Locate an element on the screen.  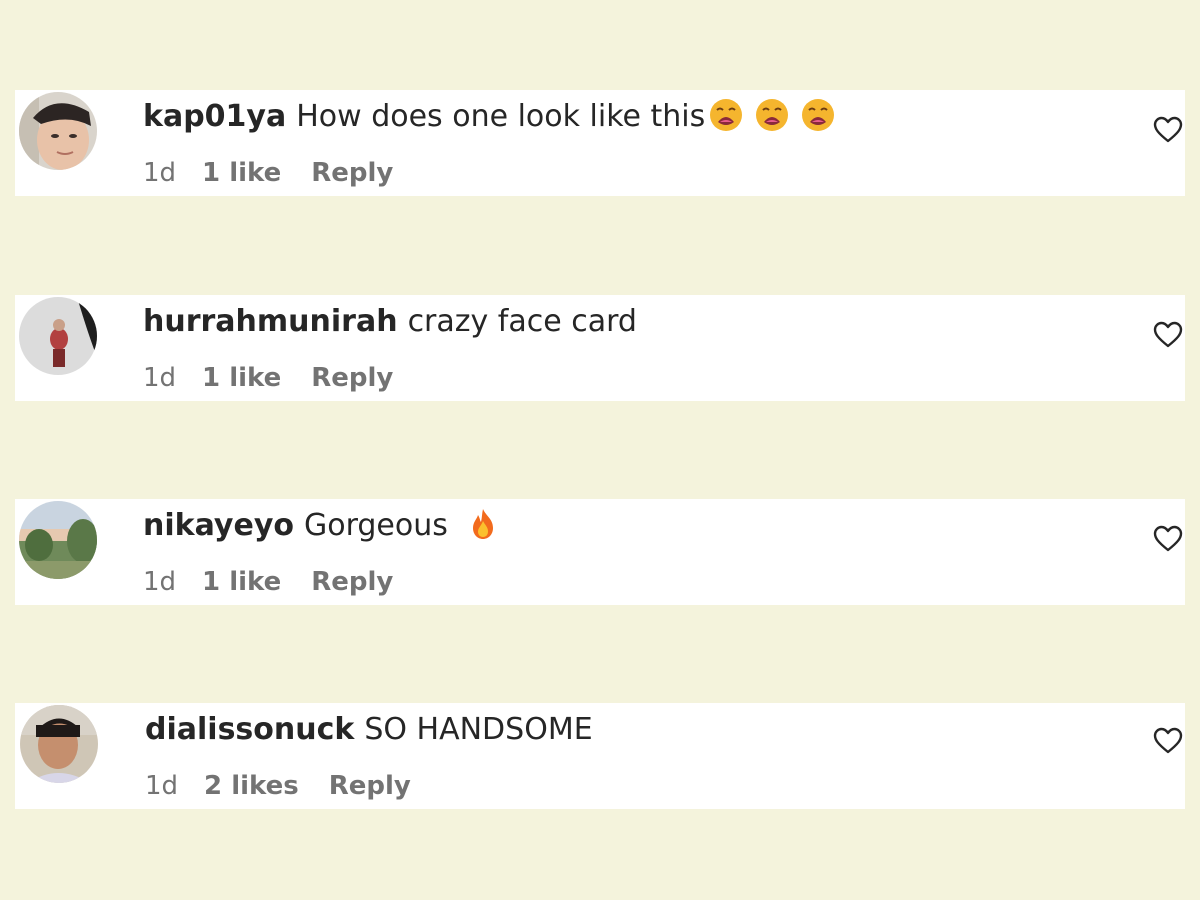
username: dialissonuck is located at coordinates (249, 729).